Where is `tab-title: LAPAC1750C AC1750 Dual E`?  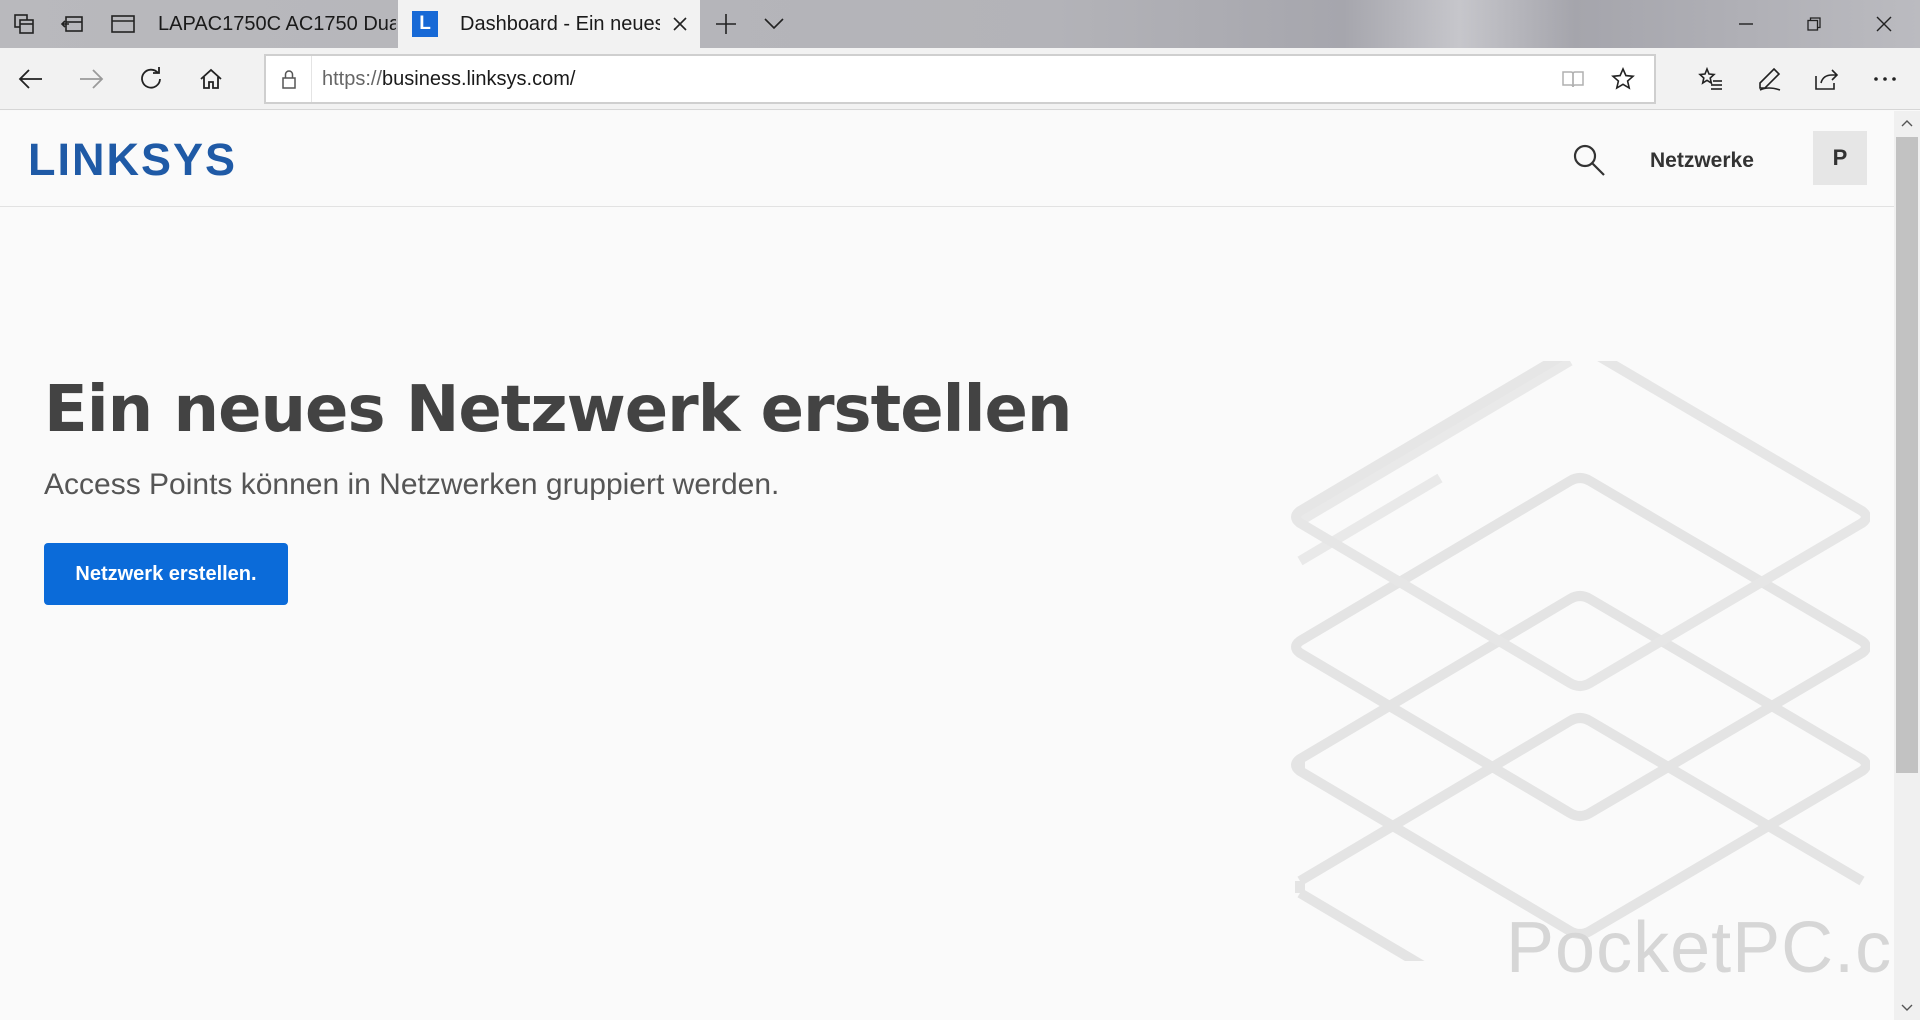
tab-title: LAPAC1750C AC1750 Dual E is located at coordinates (277, 23).